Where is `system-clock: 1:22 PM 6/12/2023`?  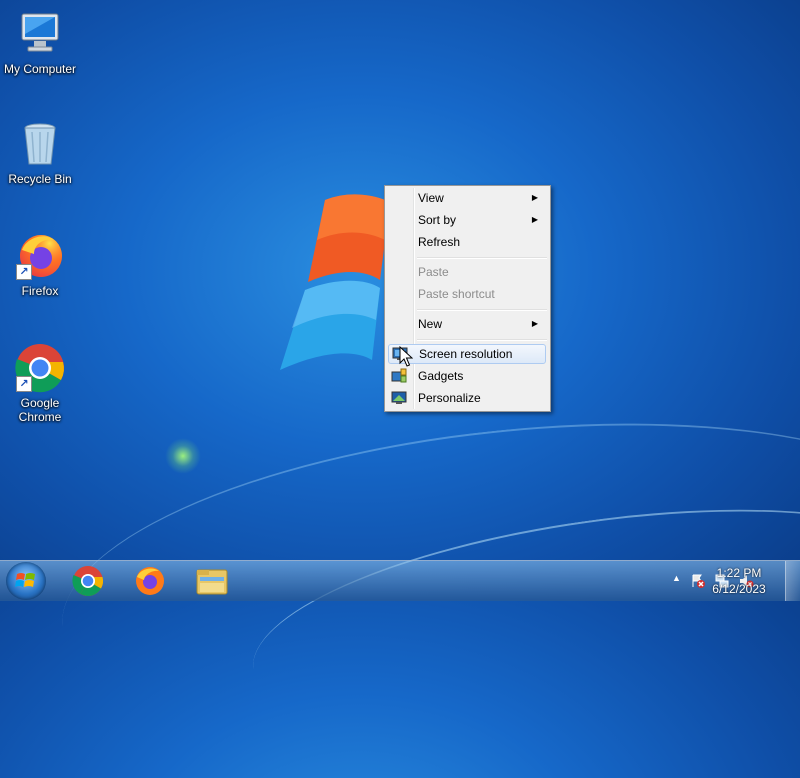
system-clock: 1:22 PM 6/12/2023 is located at coordinates (739, 581).